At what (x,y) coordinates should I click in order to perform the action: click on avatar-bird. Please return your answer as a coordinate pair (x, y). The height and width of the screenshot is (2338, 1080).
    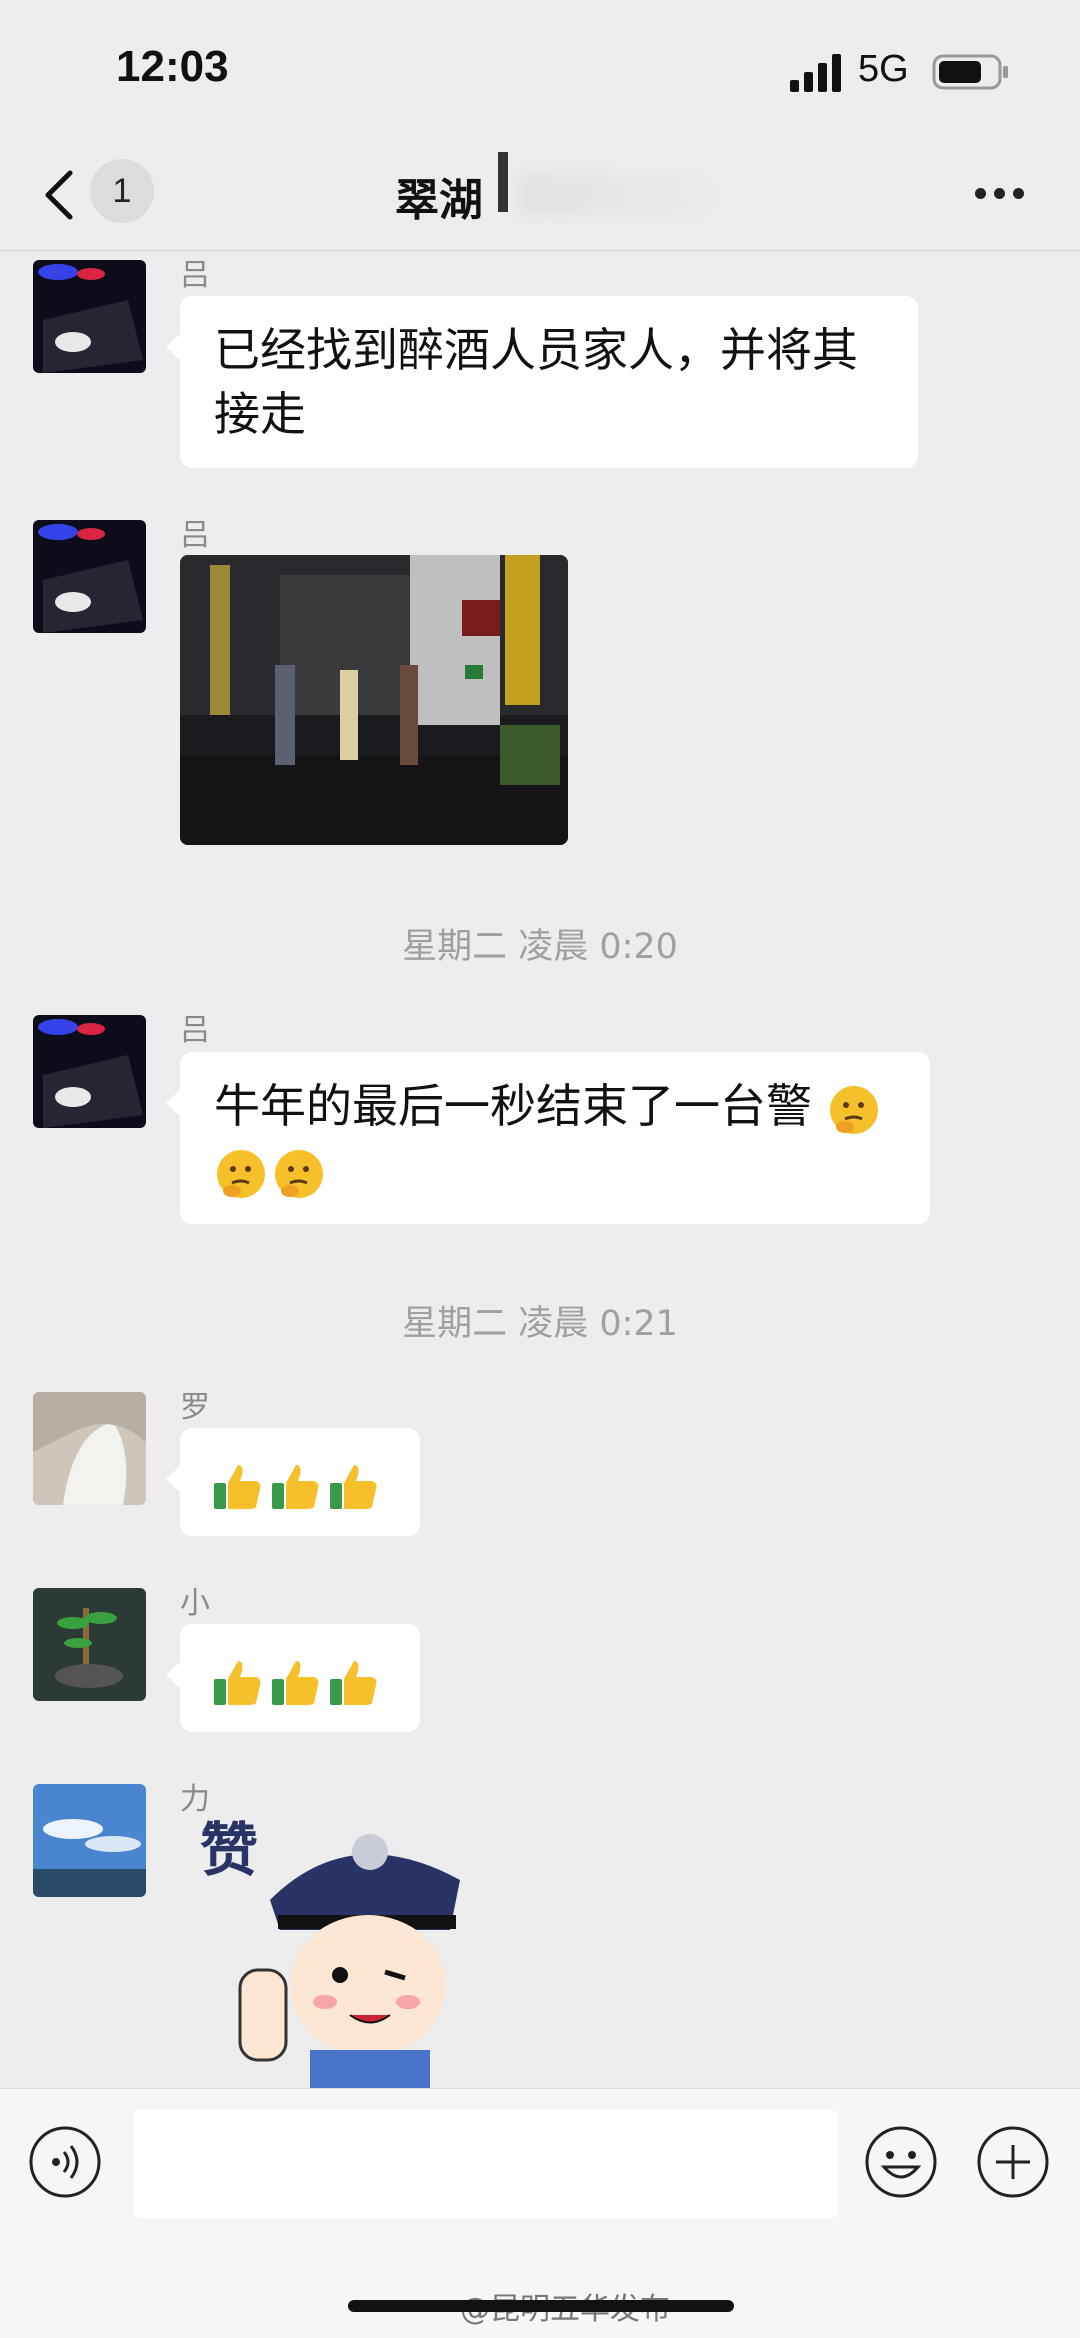
    Looking at the image, I should click on (89, 1448).